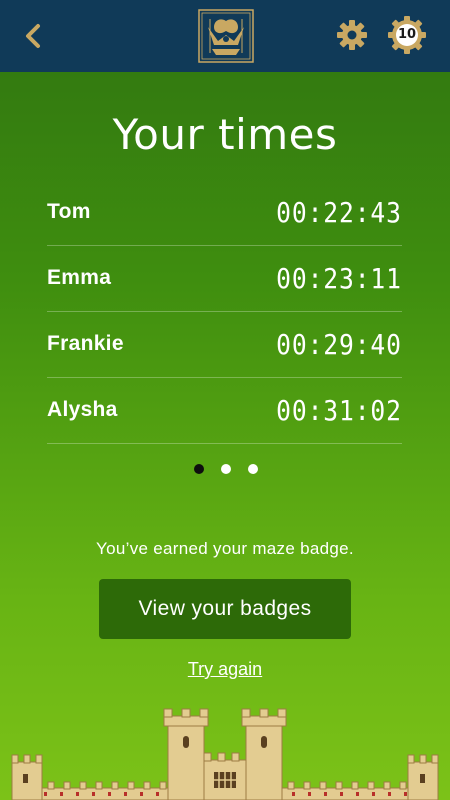 Image resolution: width=450 pixels, height=800 pixels. Describe the element at coordinates (224, 279) in the screenshot. I see `list-item: Emma 00:23:11` at that location.